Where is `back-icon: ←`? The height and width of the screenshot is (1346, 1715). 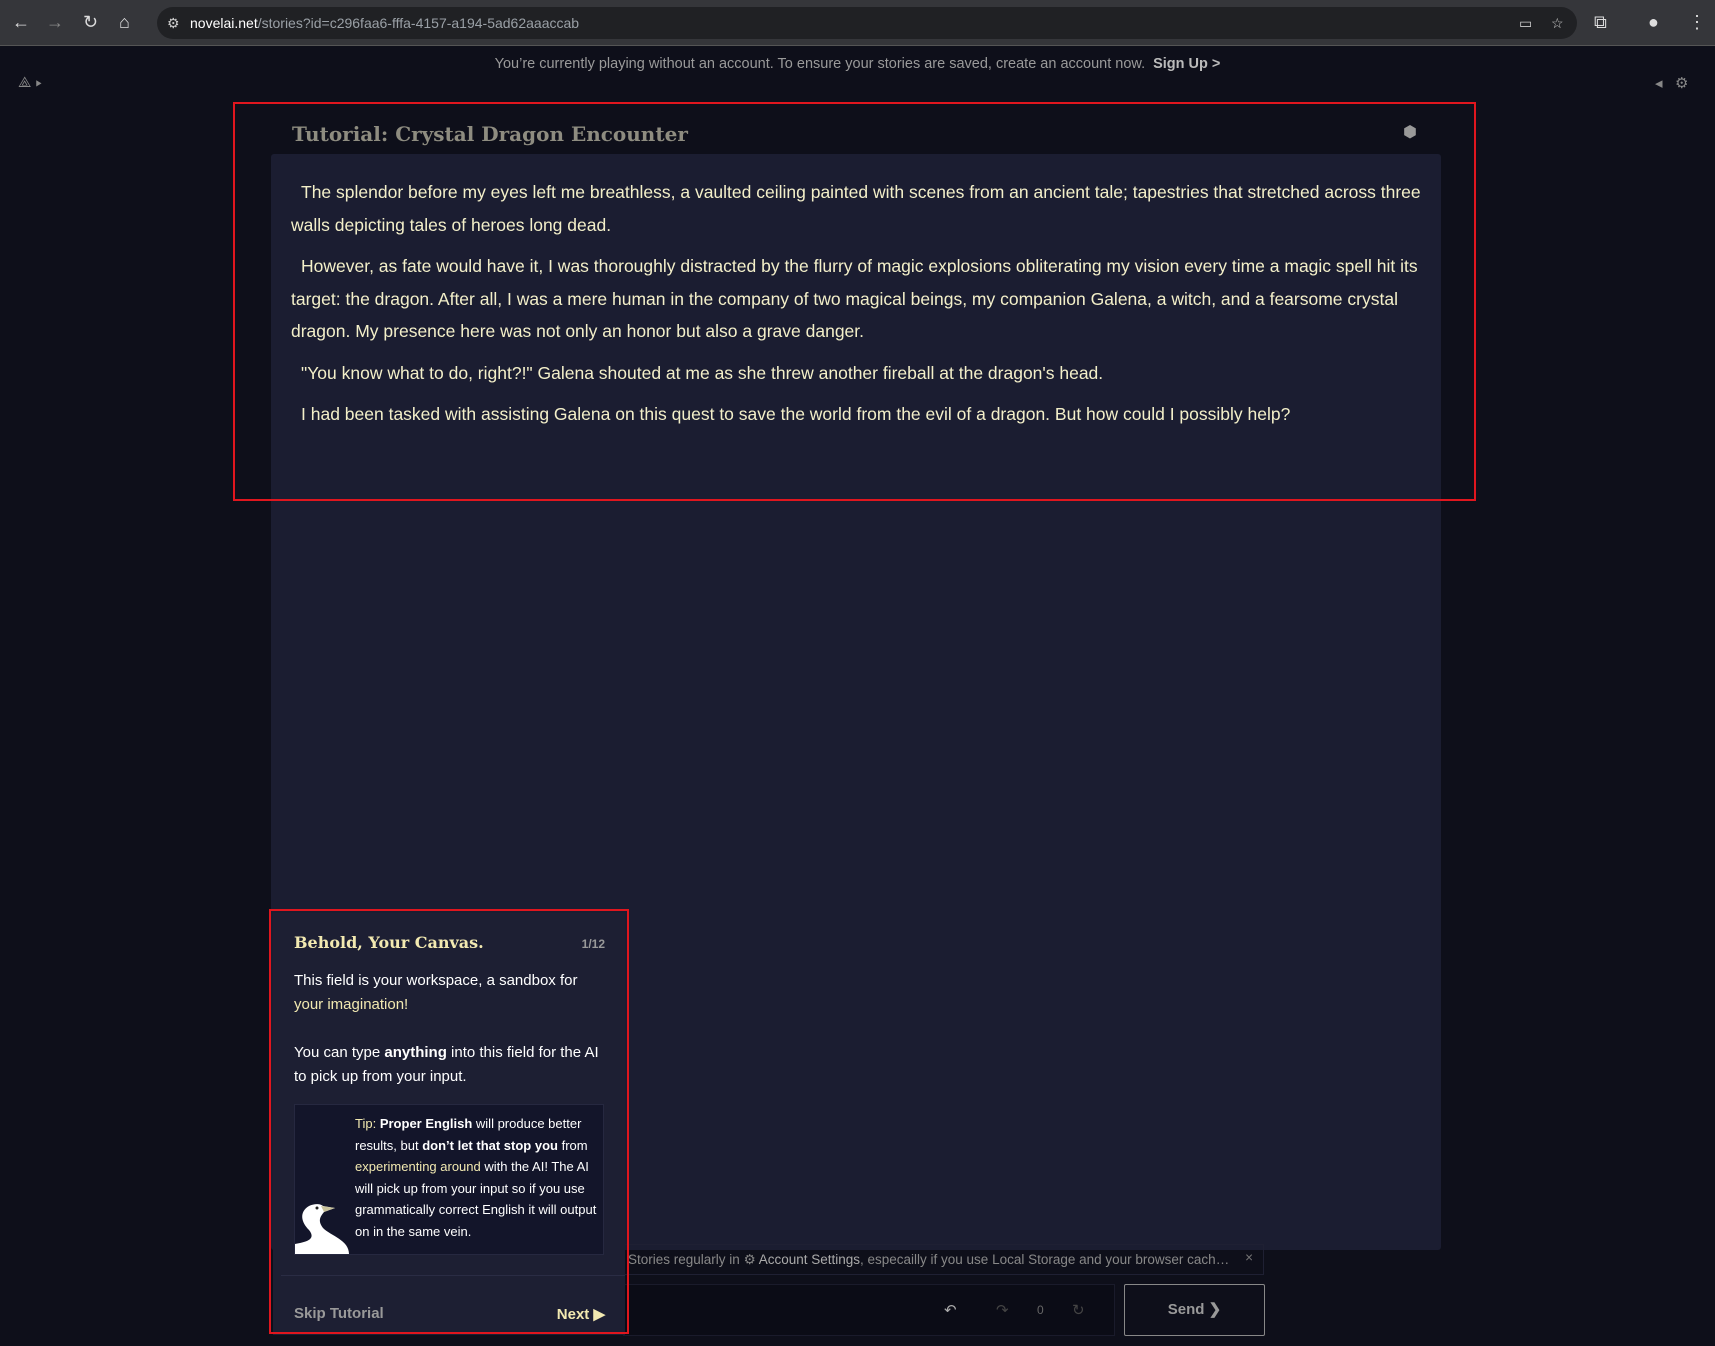
back-icon: ← is located at coordinates (21, 22).